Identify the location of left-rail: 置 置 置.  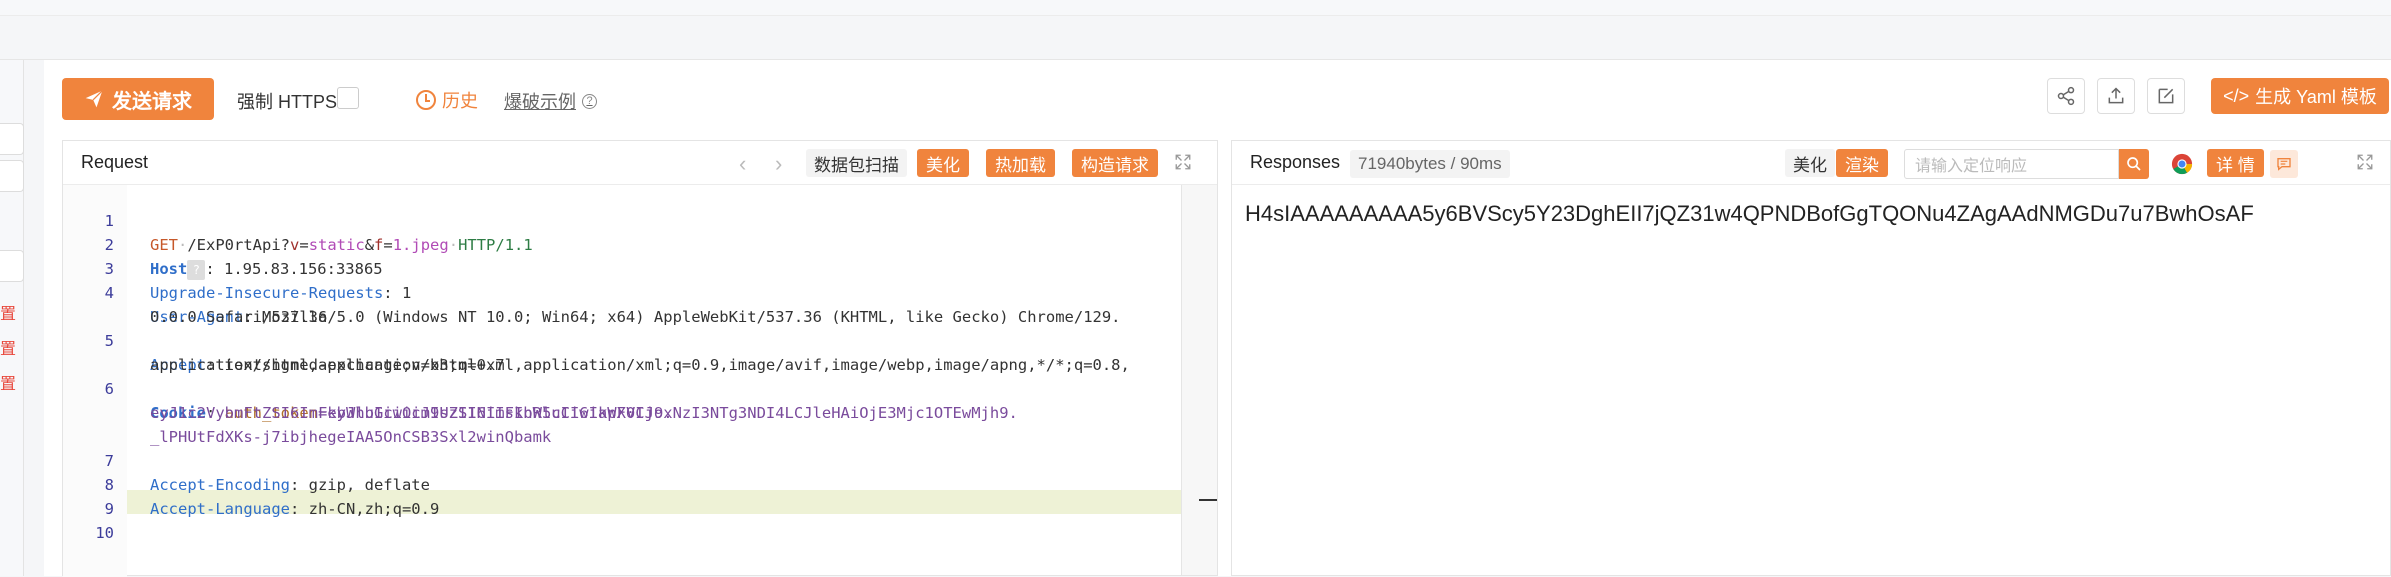
(12, 318).